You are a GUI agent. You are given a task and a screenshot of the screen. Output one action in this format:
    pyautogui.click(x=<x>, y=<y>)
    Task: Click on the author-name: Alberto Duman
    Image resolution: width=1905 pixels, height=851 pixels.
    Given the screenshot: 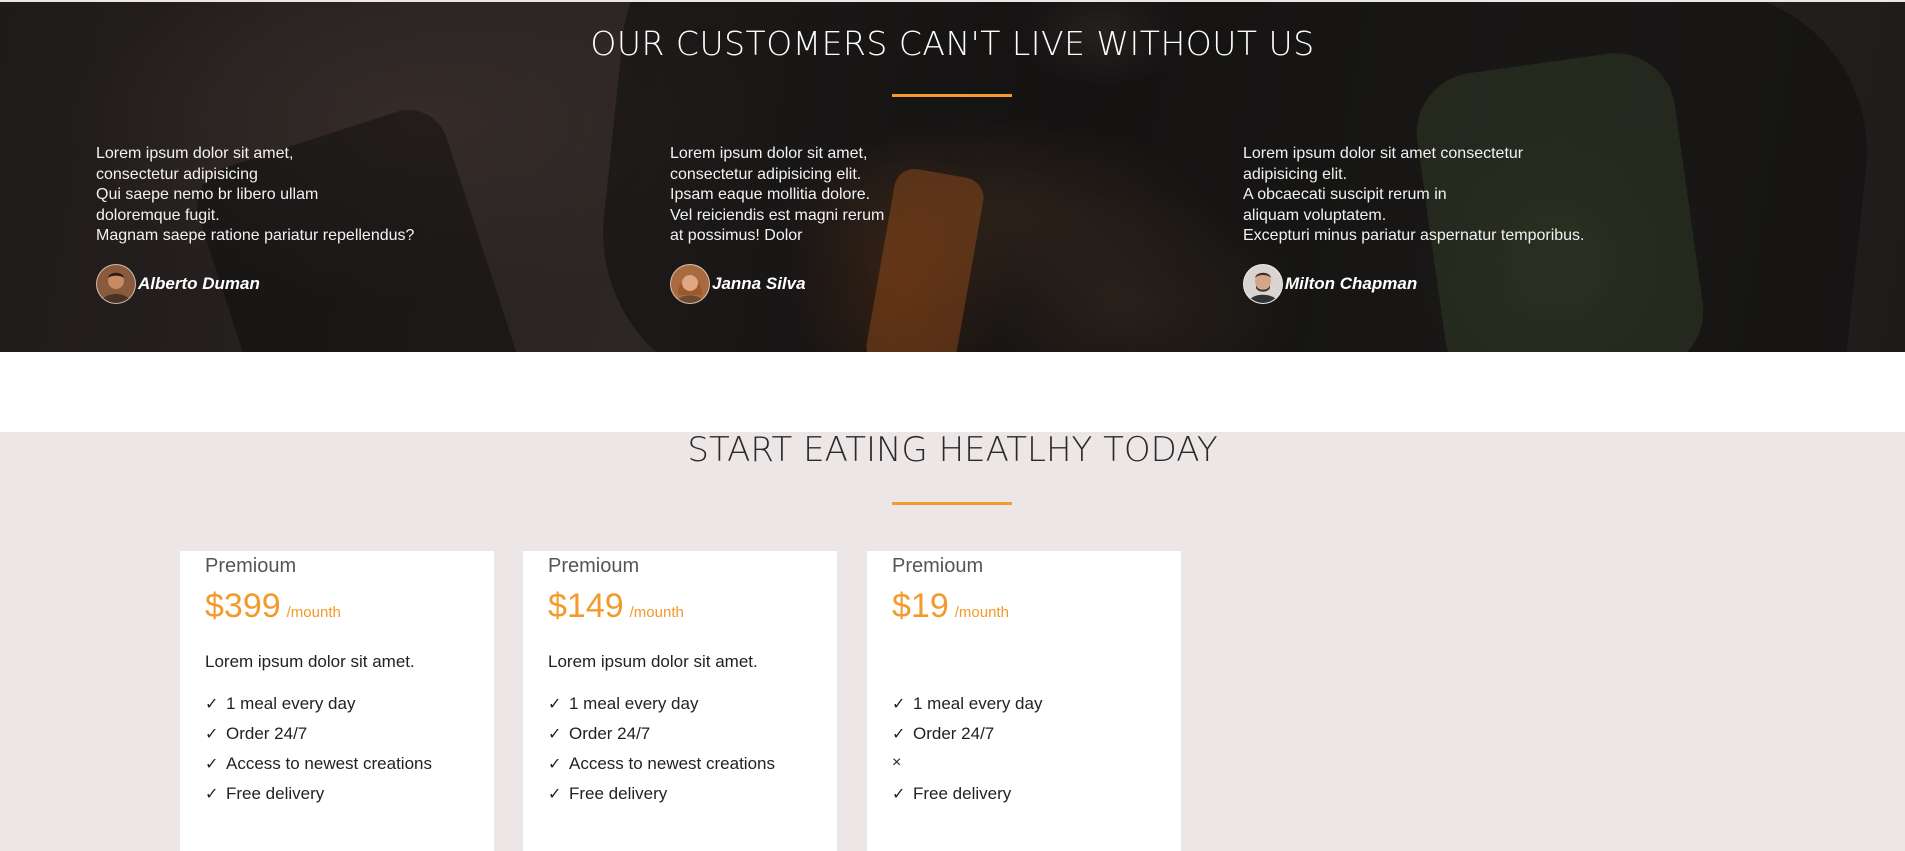 What is the action you would take?
    pyautogui.click(x=199, y=283)
    